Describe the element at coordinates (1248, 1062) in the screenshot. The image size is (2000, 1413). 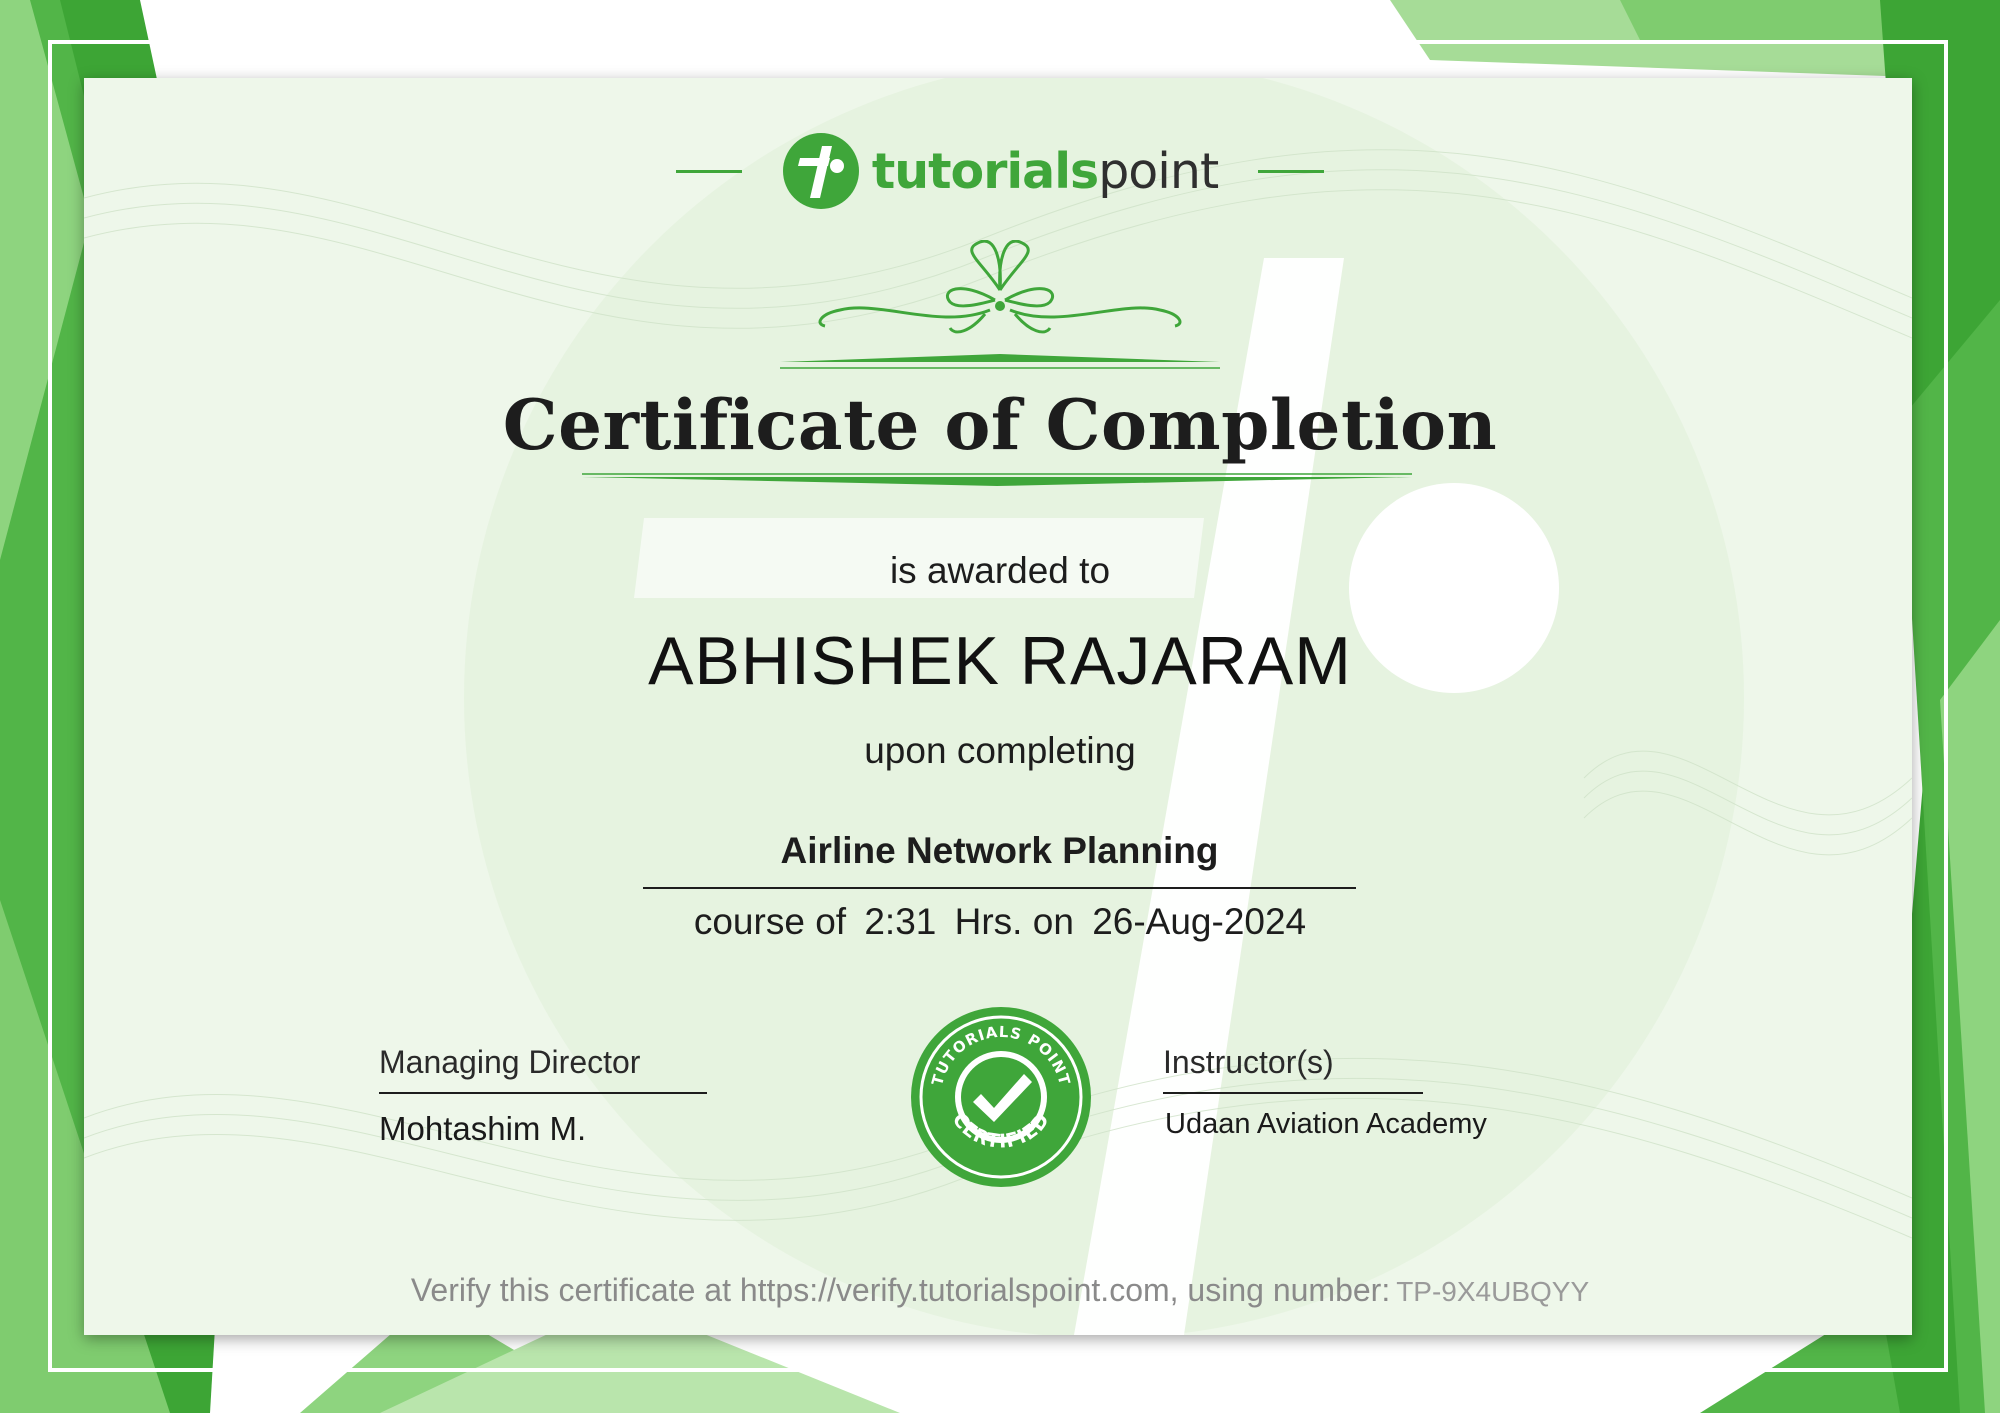
I see `signature-right-title: Instructor(s)` at that location.